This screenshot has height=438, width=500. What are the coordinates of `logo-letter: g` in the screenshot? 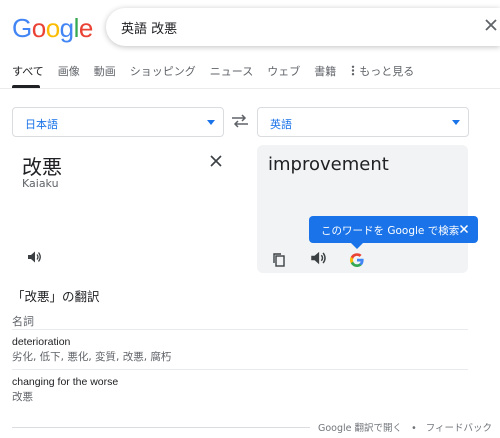 It's located at (66, 28).